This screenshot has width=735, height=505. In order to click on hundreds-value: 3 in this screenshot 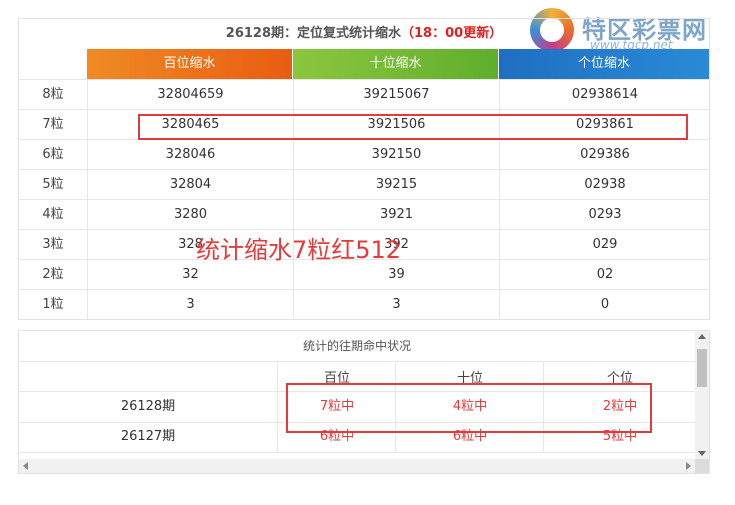, I will do `click(190, 305)`.